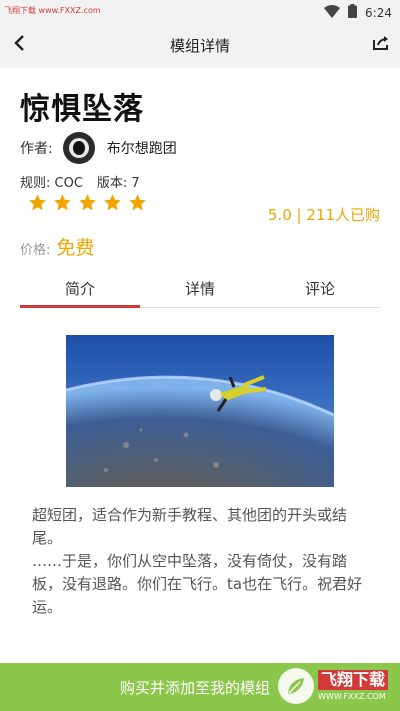  What do you see at coordinates (190, 526) in the screenshot?
I see `description-paragraph: 超短团，适合作为新手教程、其他团的开头或结尾。` at bounding box center [190, 526].